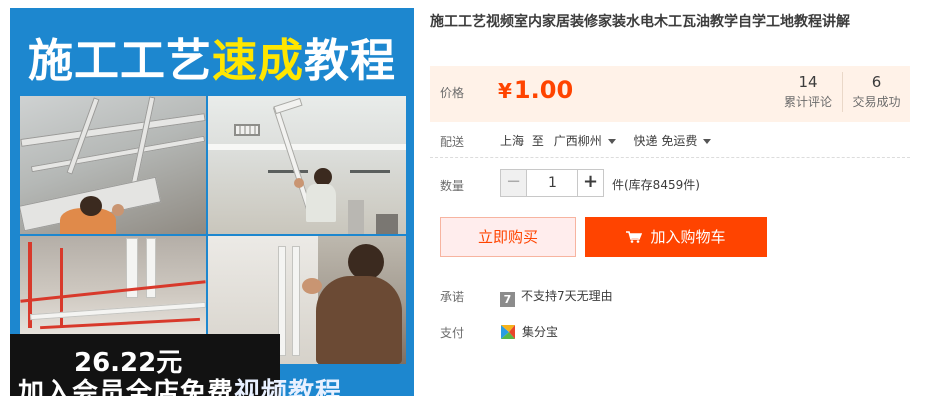  What do you see at coordinates (688, 237) in the screenshot?
I see `add-to-cart-label: 加入购物车` at bounding box center [688, 237].